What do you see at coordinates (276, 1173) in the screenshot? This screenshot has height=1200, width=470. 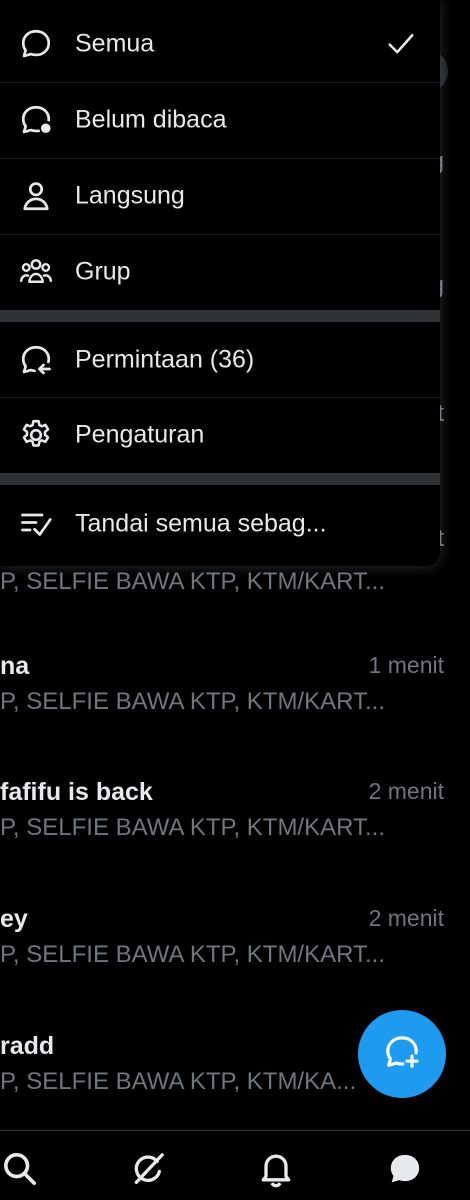 I see `bell-icon` at bounding box center [276, 1173].